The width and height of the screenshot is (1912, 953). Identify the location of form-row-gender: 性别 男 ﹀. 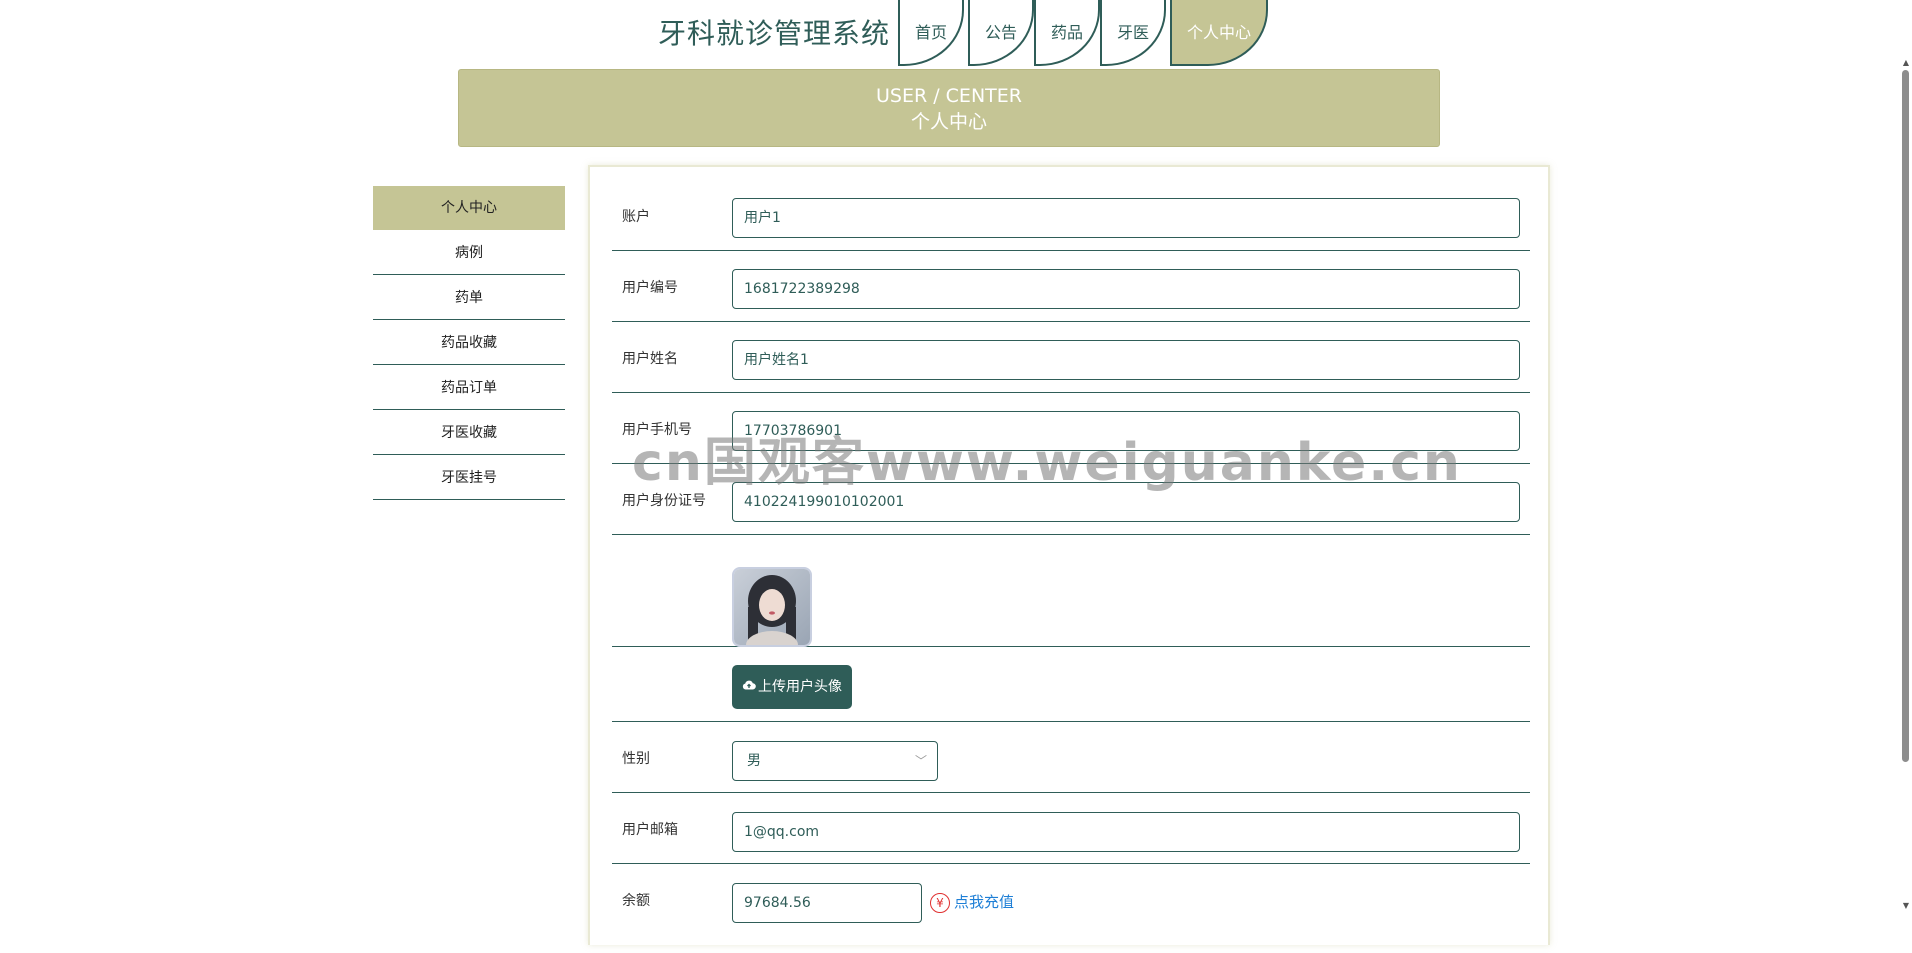
(1071, 757).